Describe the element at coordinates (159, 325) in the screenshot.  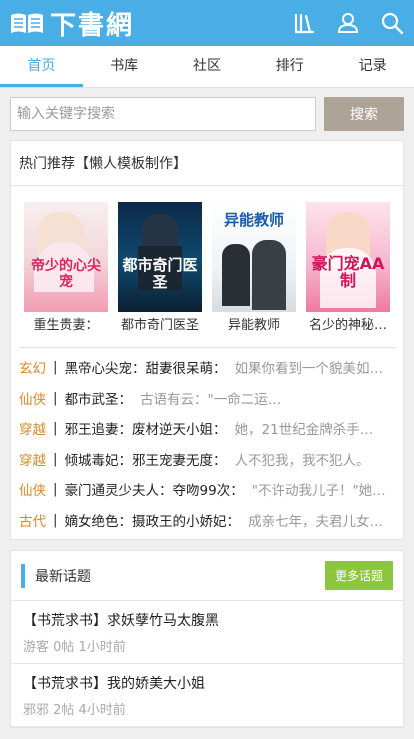
I see `book-title: 都市奇门医圣` at that location.